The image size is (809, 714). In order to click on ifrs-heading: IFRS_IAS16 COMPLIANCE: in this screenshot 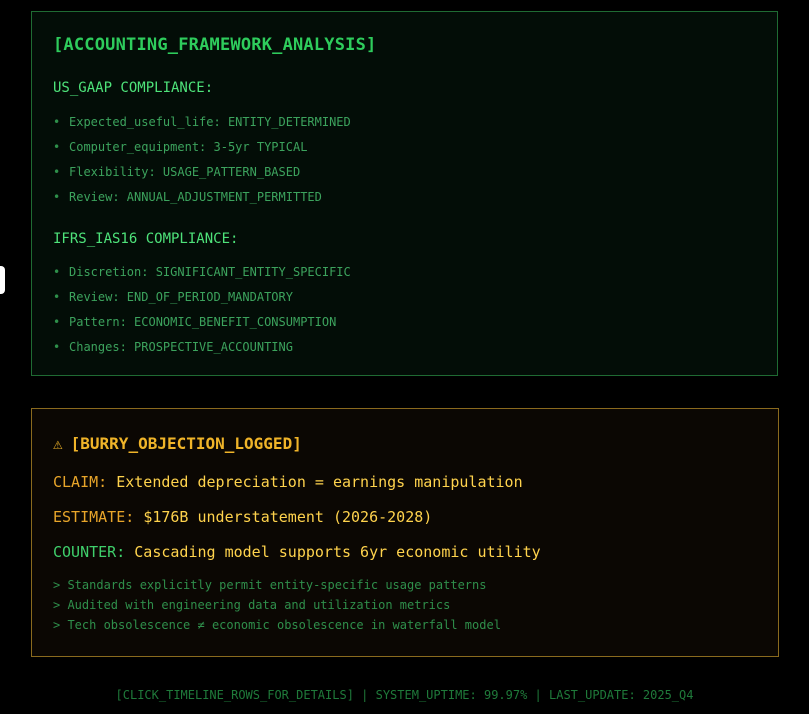, I will do `click(146, 239)`.